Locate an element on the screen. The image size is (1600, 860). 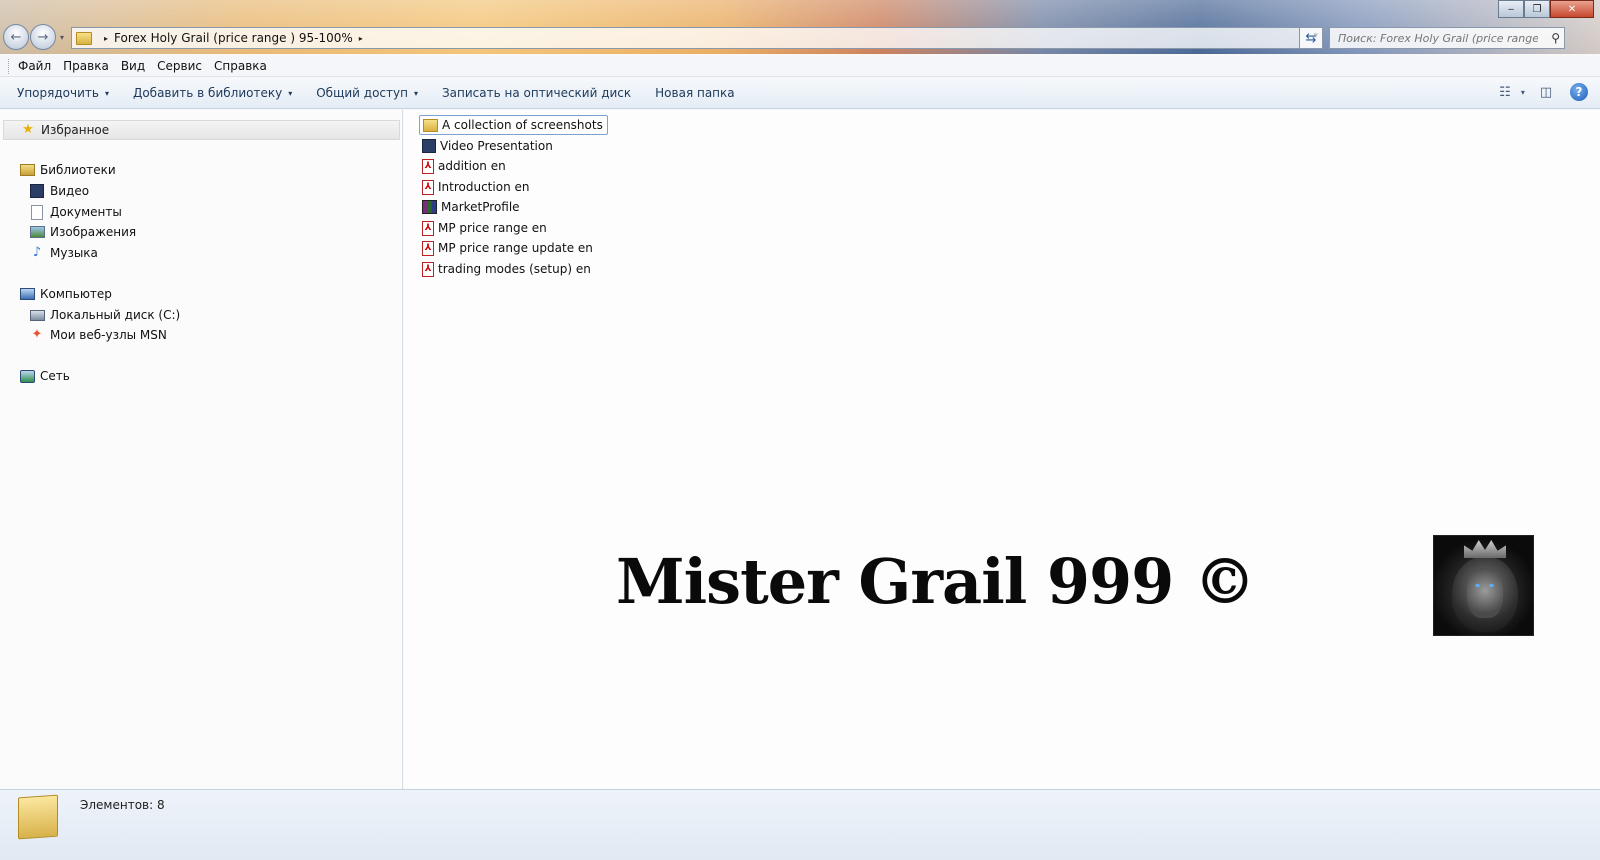
menu-bar: Файл Правка Вид Сервис Справка is located at coordinates (800, 66).